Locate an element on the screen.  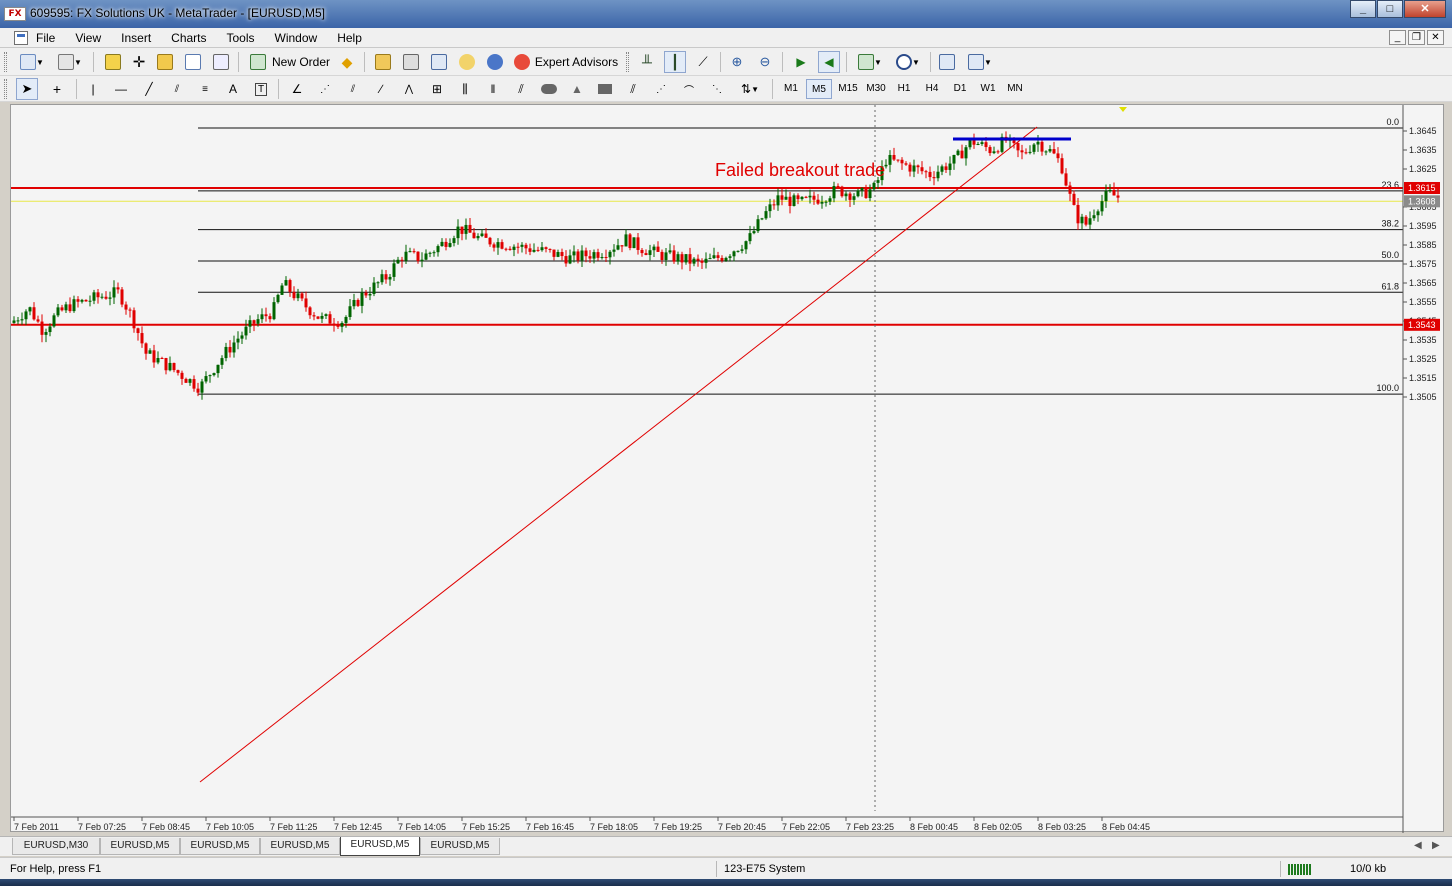
timeframe-m30: M30 is located at coordinates (876, 89).